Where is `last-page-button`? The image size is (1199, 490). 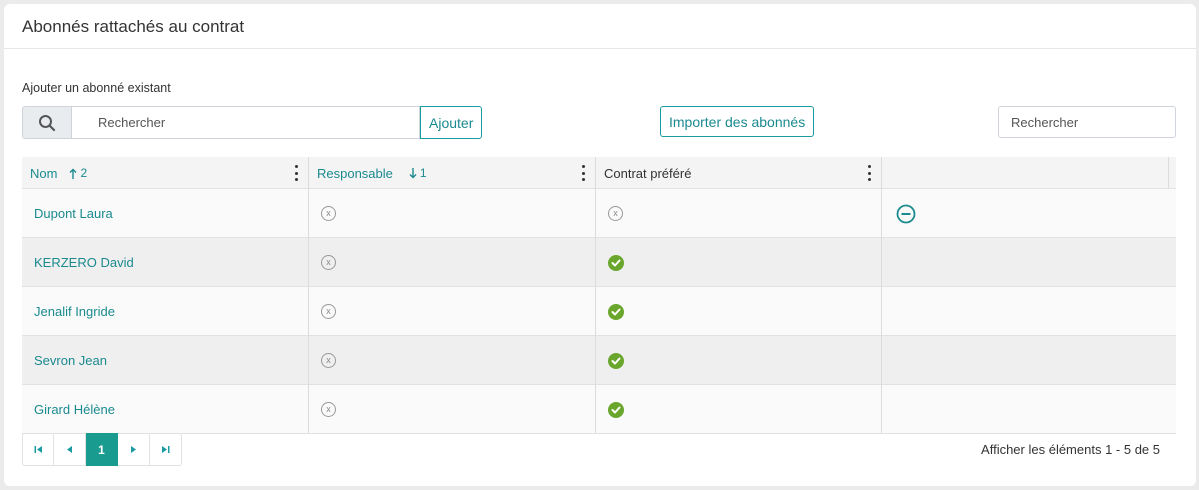 last-page-button is located at coordinates (166, 449).